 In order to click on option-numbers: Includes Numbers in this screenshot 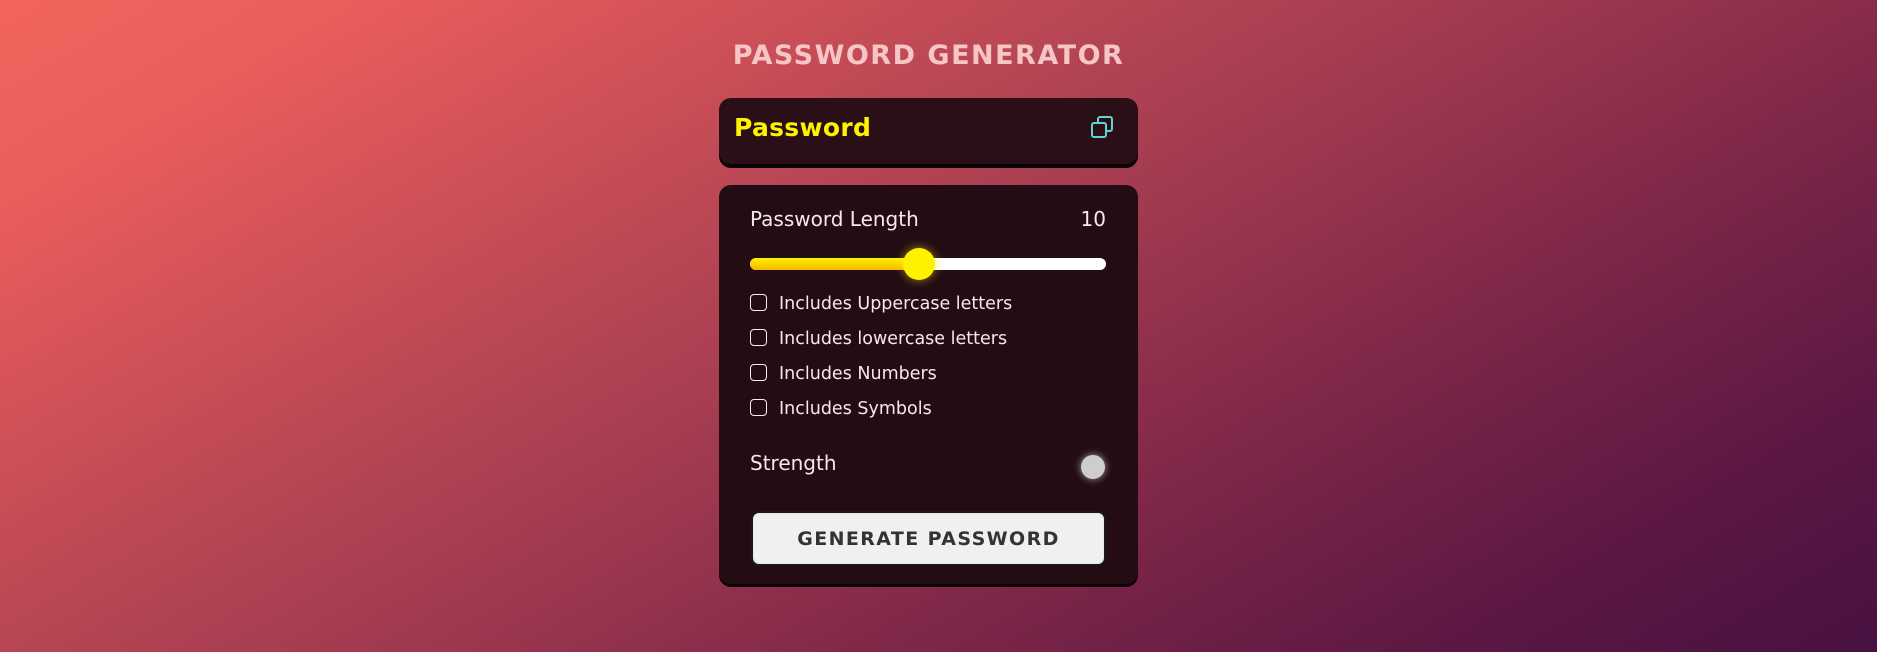, I will do `click(843, 374)`.